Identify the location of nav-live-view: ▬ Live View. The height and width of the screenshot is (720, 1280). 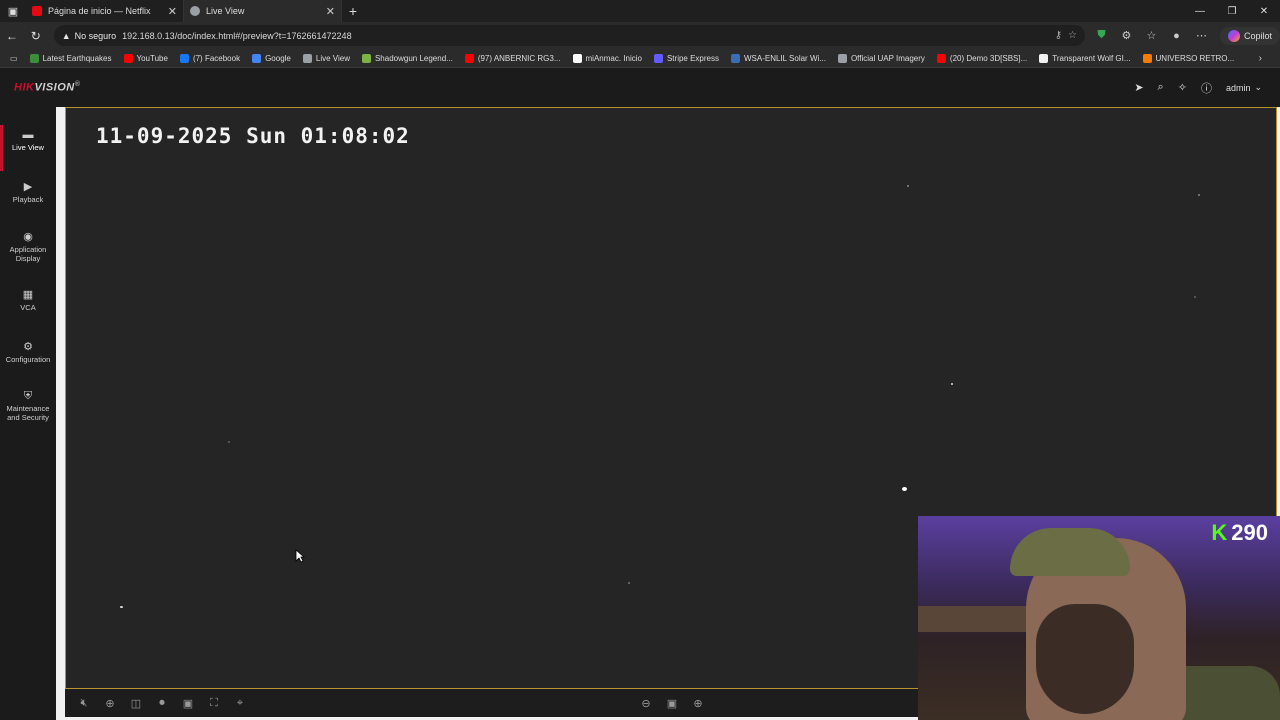
(28, 148).